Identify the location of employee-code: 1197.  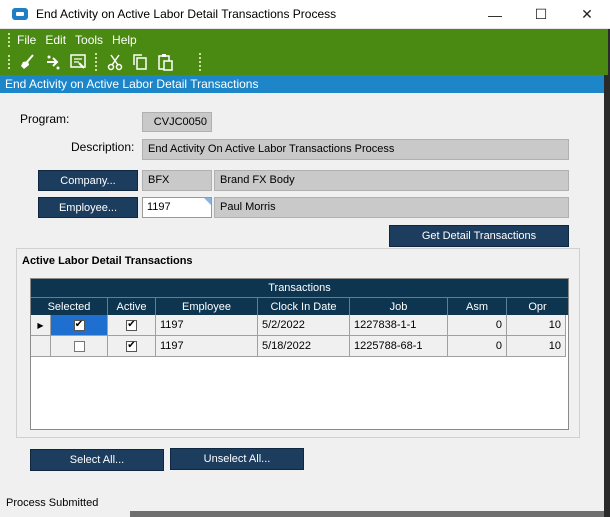
(159, 207).